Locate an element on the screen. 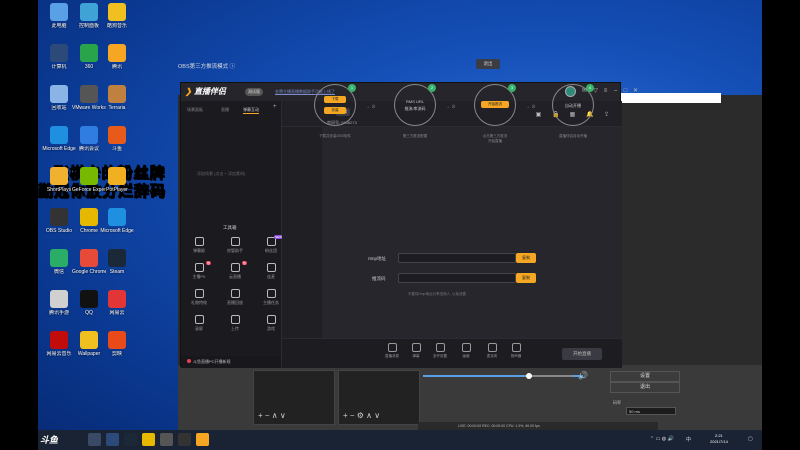 The image size is (800, 450). tool-label: 游戏 is located at coordinates (271, 328).